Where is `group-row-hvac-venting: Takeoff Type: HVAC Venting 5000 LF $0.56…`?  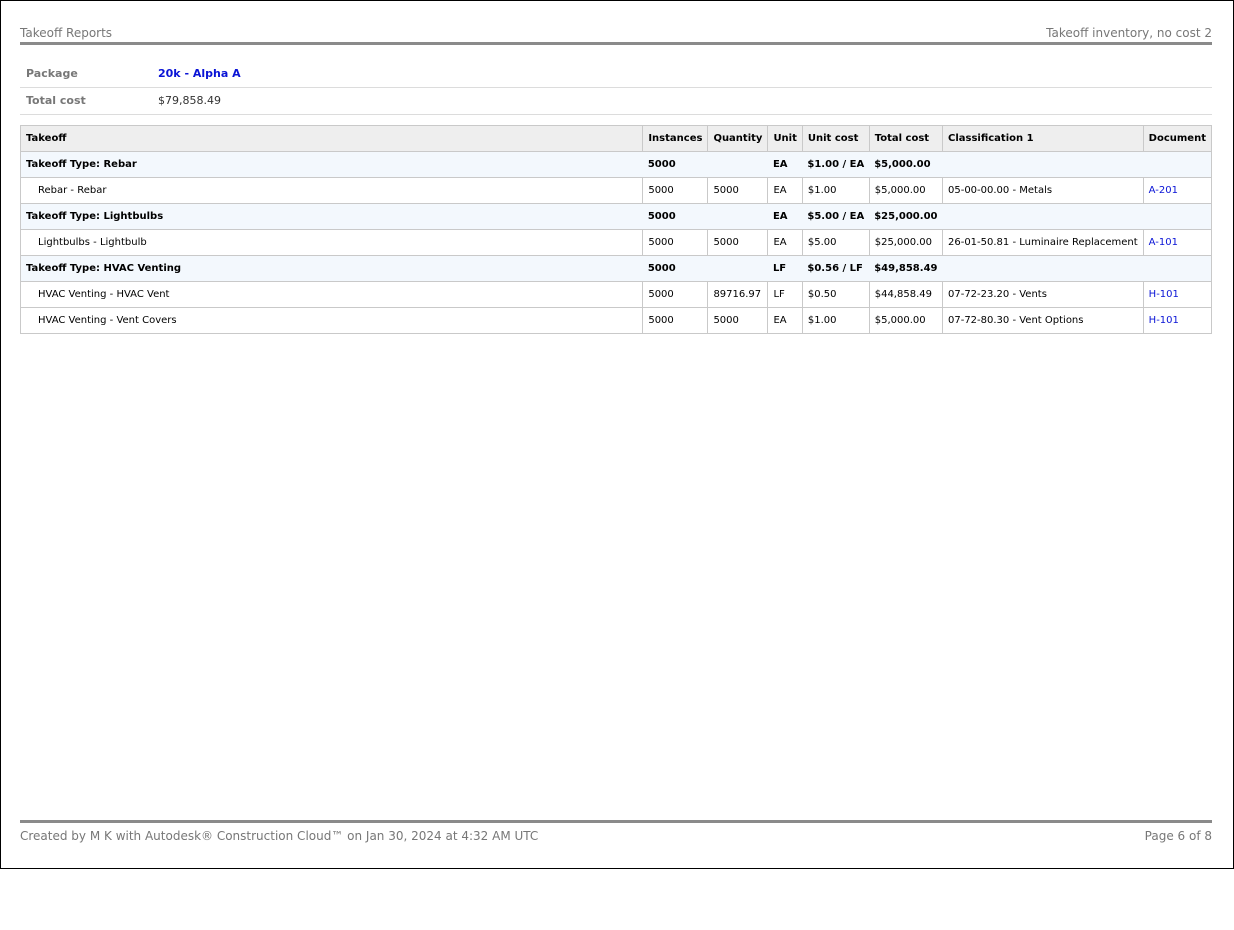 group-row-hvac-venting: Takeoff Type: HVAC Venting 5000 LF $0.56… is located at coordinates (616, 268).